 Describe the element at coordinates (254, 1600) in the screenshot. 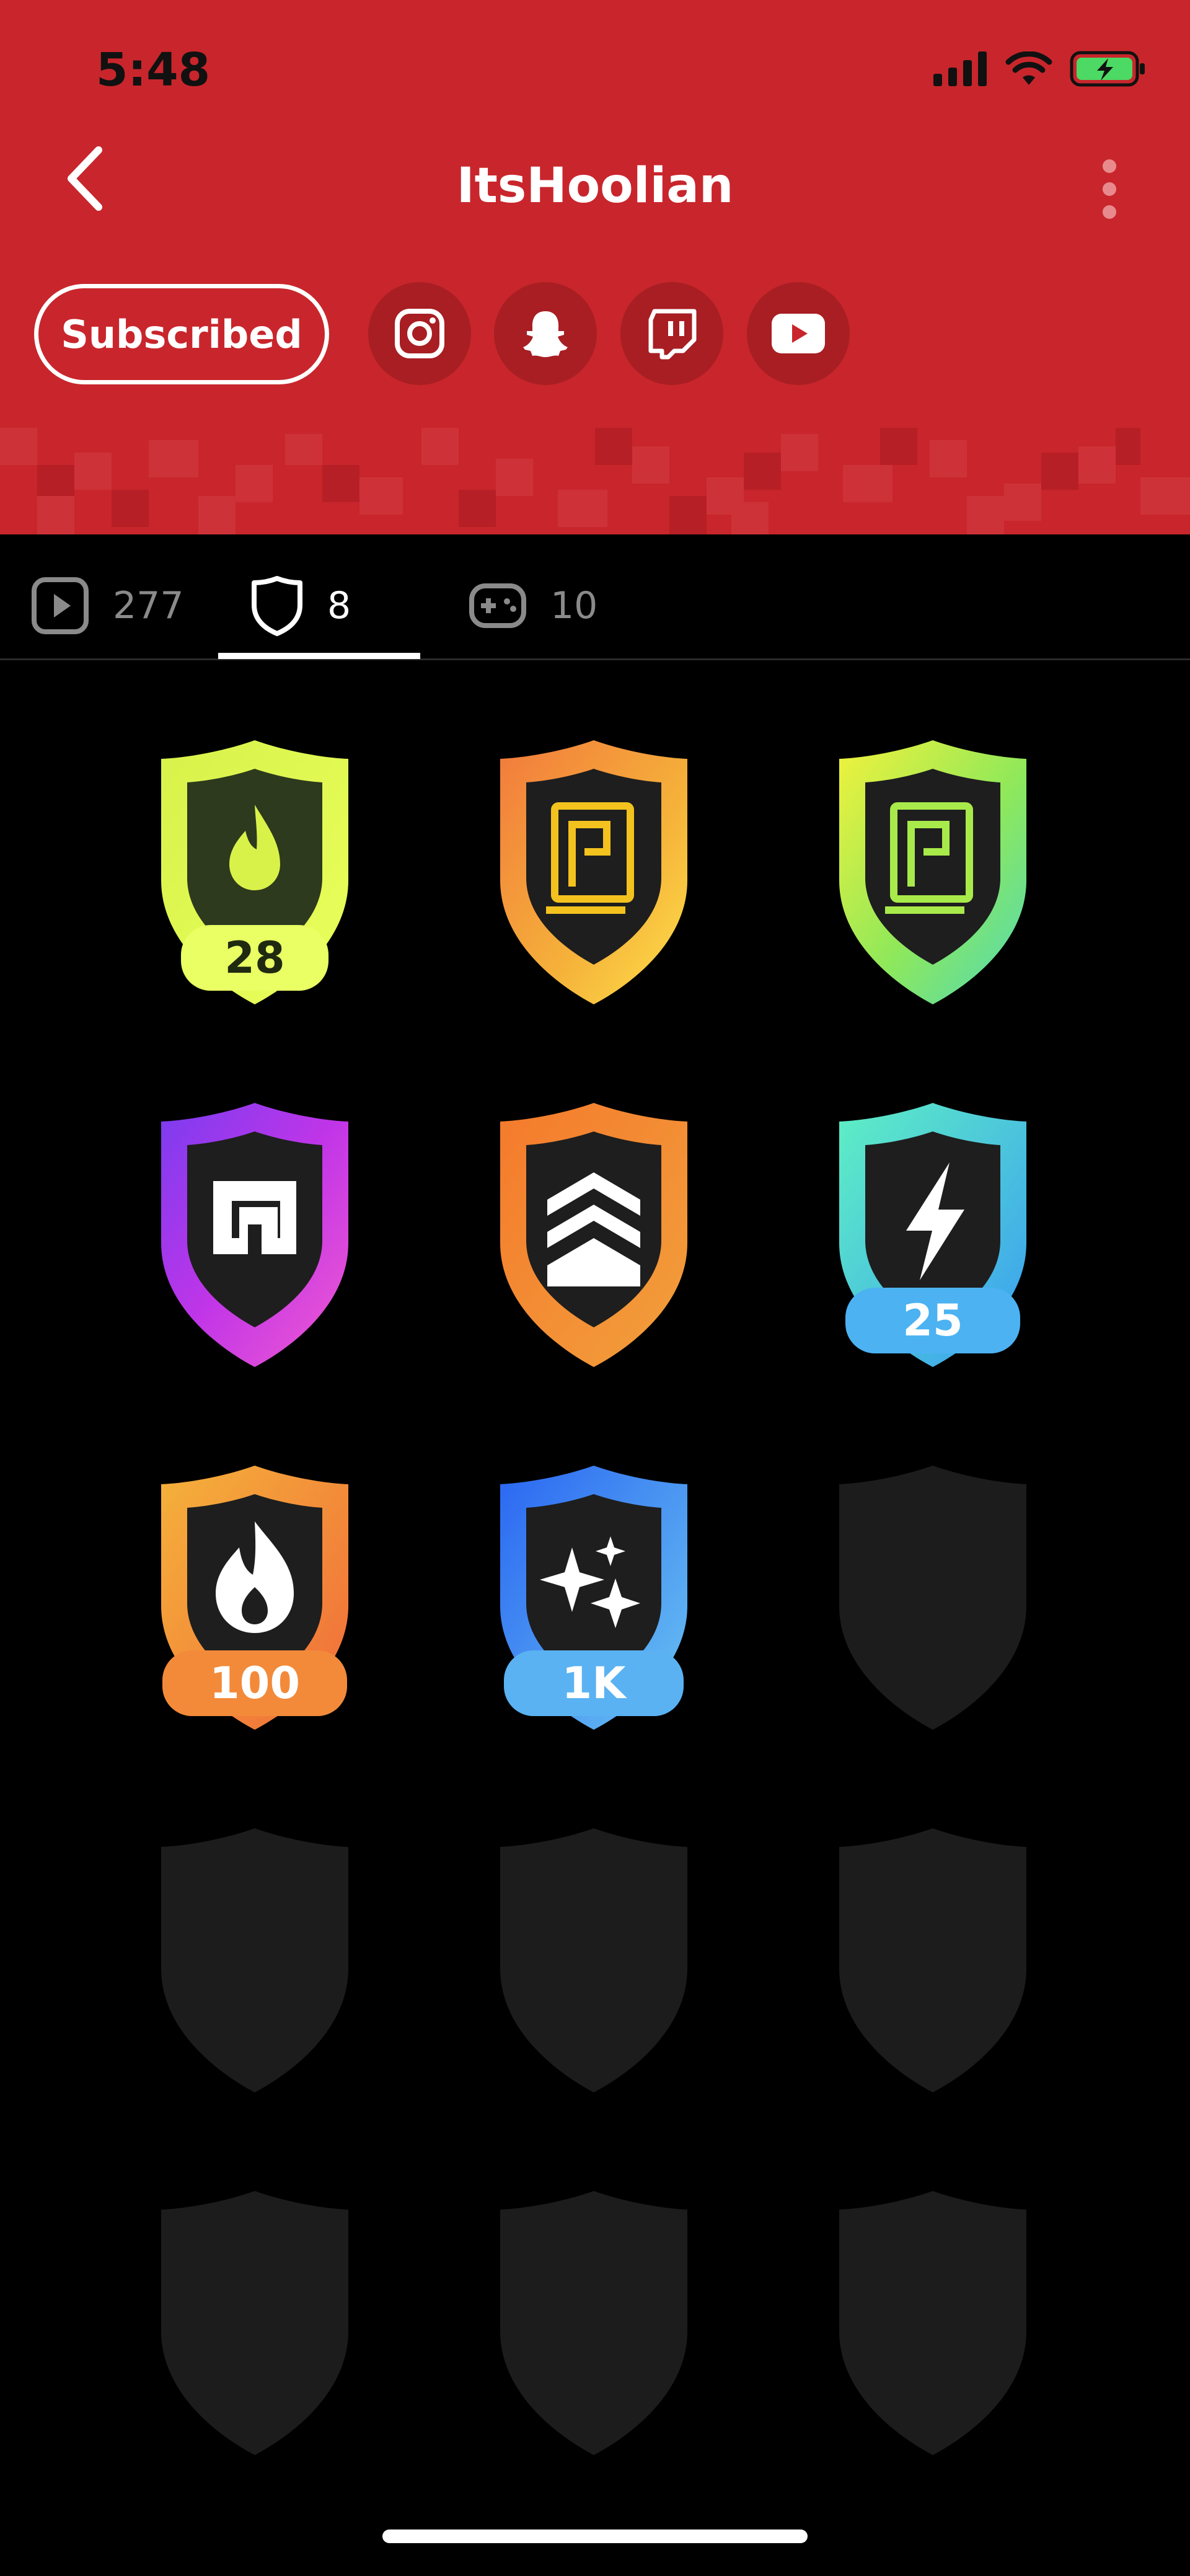

I see `badge-fire-100: 100` at that location.